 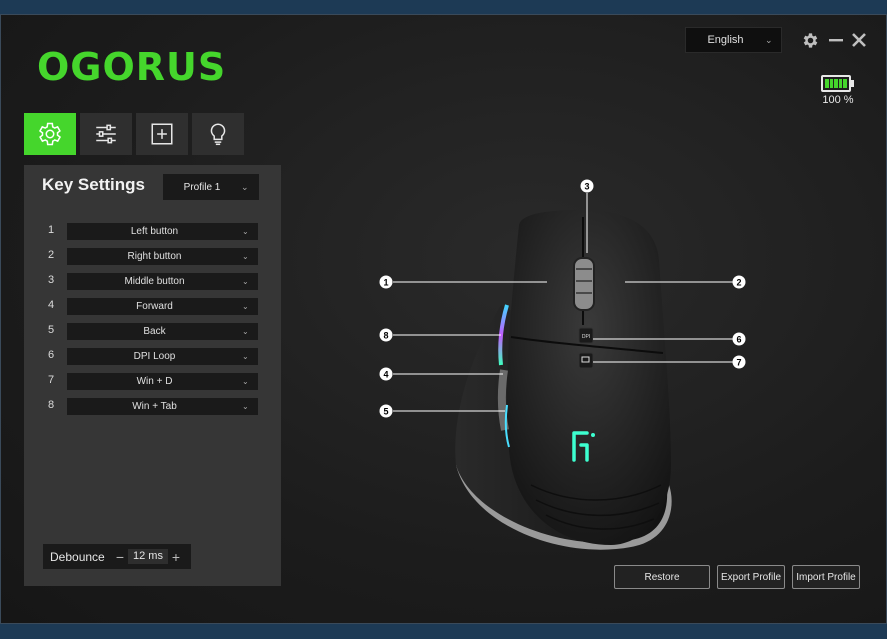 I want to click on profile-select: Profile 1 ⌄, so click(x=211, y=187).